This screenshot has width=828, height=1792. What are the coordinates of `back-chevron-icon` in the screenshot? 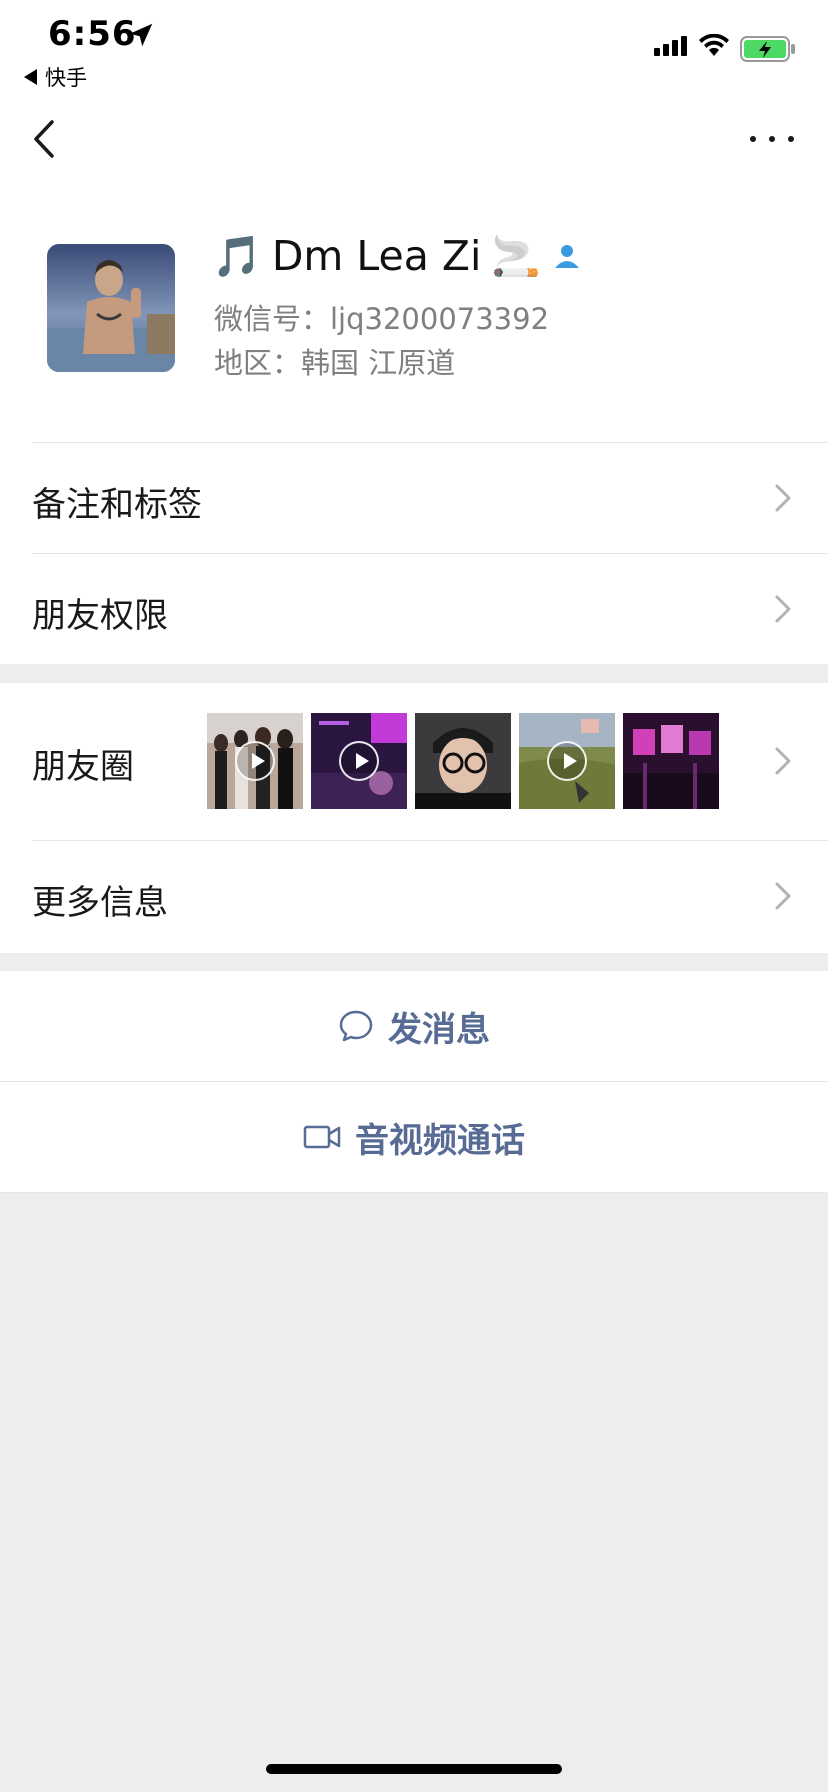 It's located at (45, 139).